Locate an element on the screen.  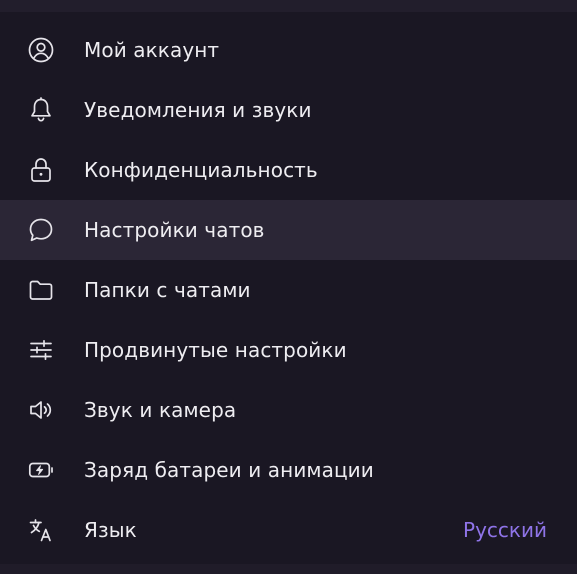
menu-item-label: Заряд батареи и анимации is located at coordinates (229, 470).